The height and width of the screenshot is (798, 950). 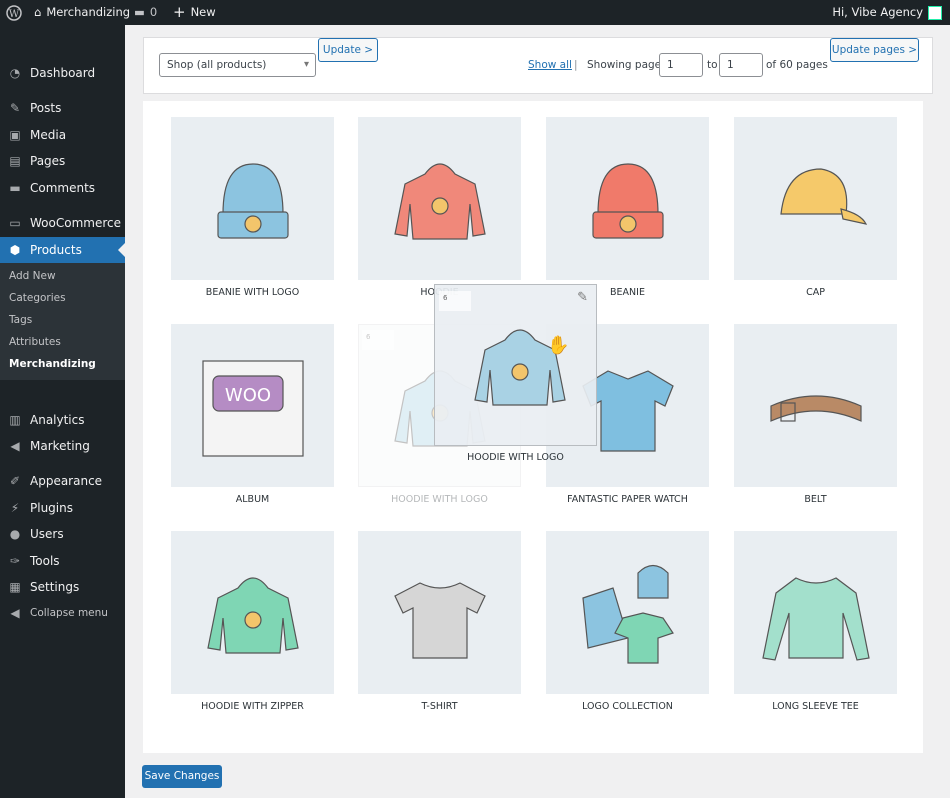 I want to click on dashboard-icon: ◔, so click(x=15, y=73).